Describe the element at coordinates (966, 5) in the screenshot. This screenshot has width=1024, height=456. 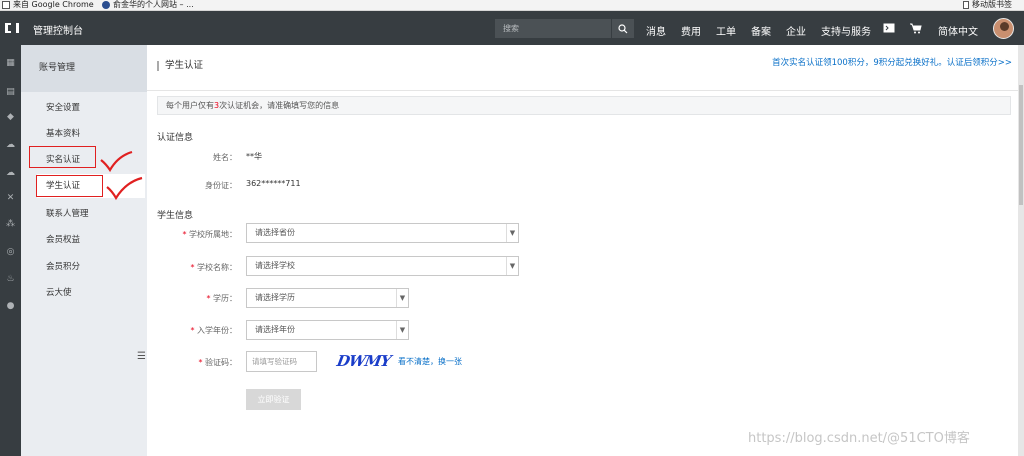
I see `phone-icon` at that location.